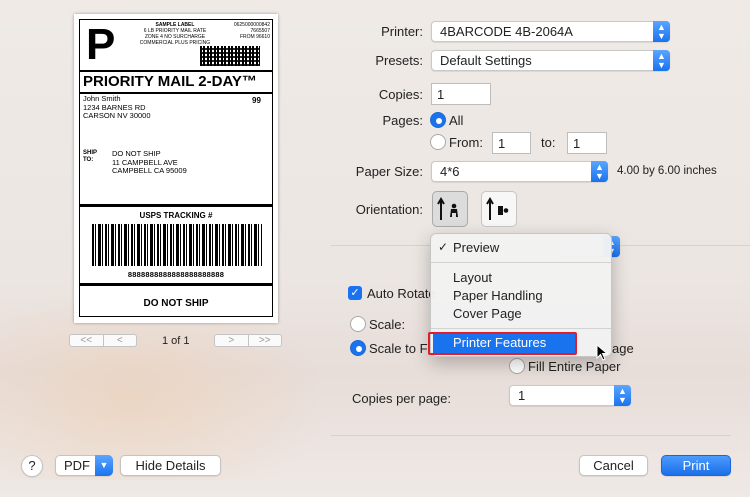 The width and height of the screenshot is (750, 497). I want to click on paper-size-label: Paper Size:, so click(389, 171).